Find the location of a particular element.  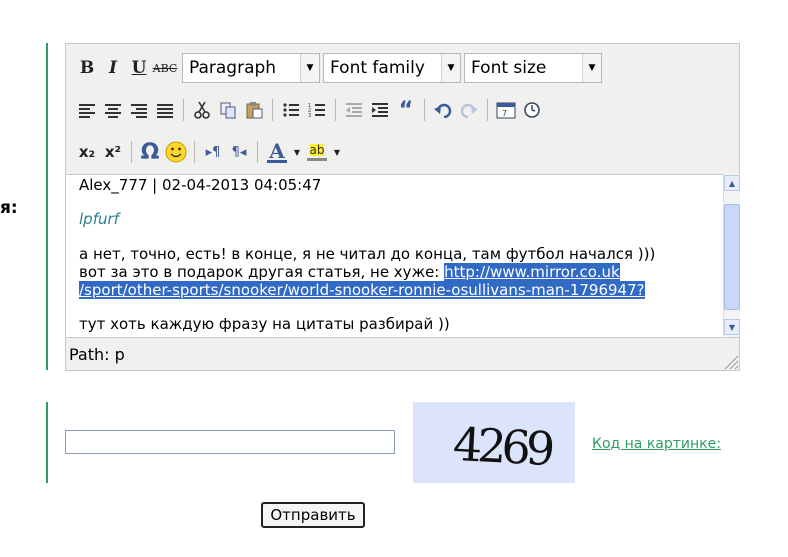

forecolor-letter: A is located at coordinates (277, 150).